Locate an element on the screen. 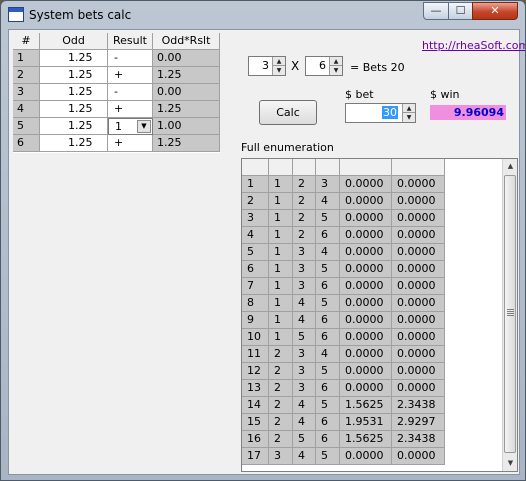 This screenshot has height=481, width=526. website-link: http://rheaSoft.com is located at coordinates (473, 45).